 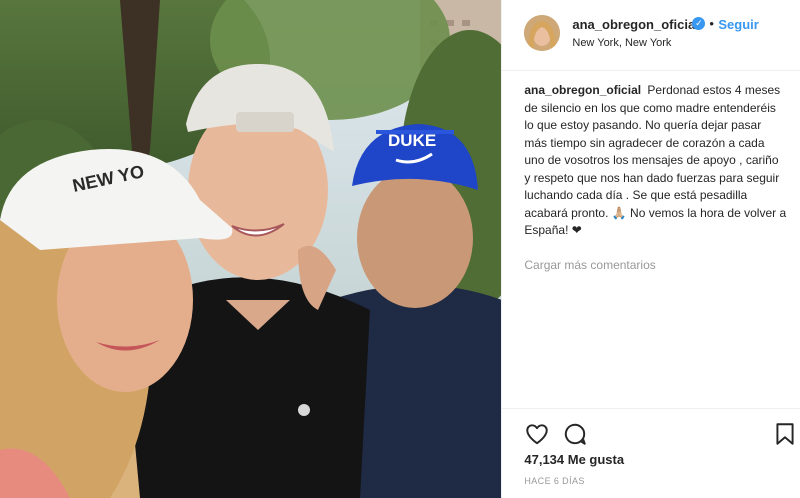 What do you see at coordinates (621, 43) in the screenshot?
I see `location-link: New York, New York` at bounding box center [621, 43].